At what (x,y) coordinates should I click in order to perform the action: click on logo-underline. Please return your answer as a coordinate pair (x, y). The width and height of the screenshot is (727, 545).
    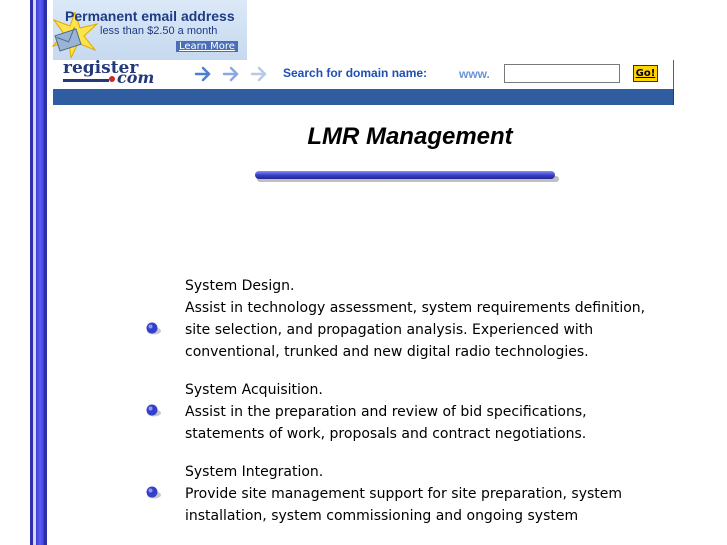
    Looking at the image, I should click on (86, 80).